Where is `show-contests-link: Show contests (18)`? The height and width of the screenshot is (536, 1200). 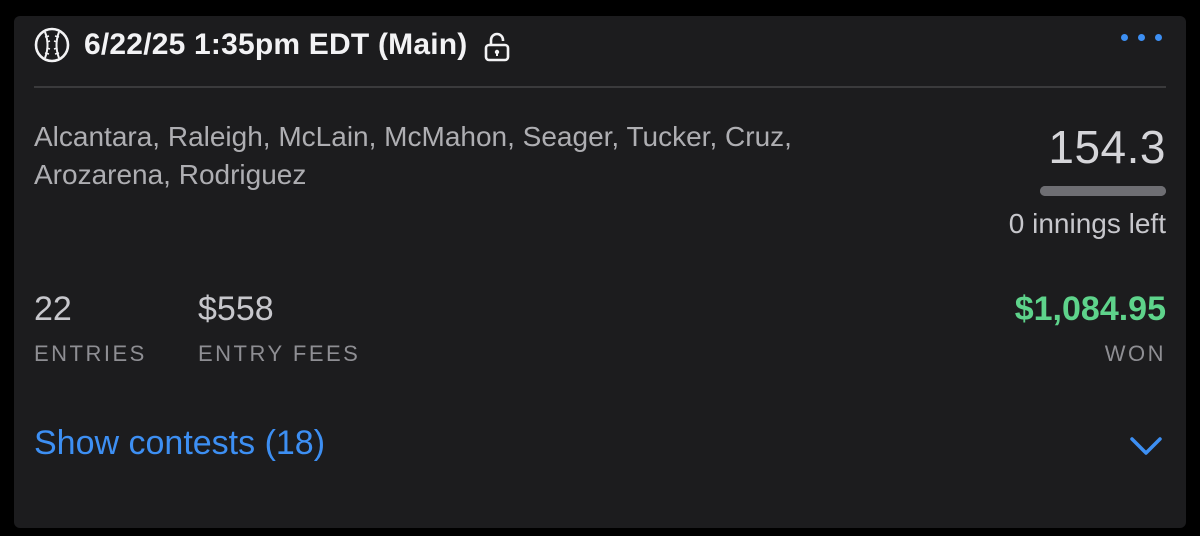
show-contests-link: Show contests (18) is located at coordinates (179, 443).